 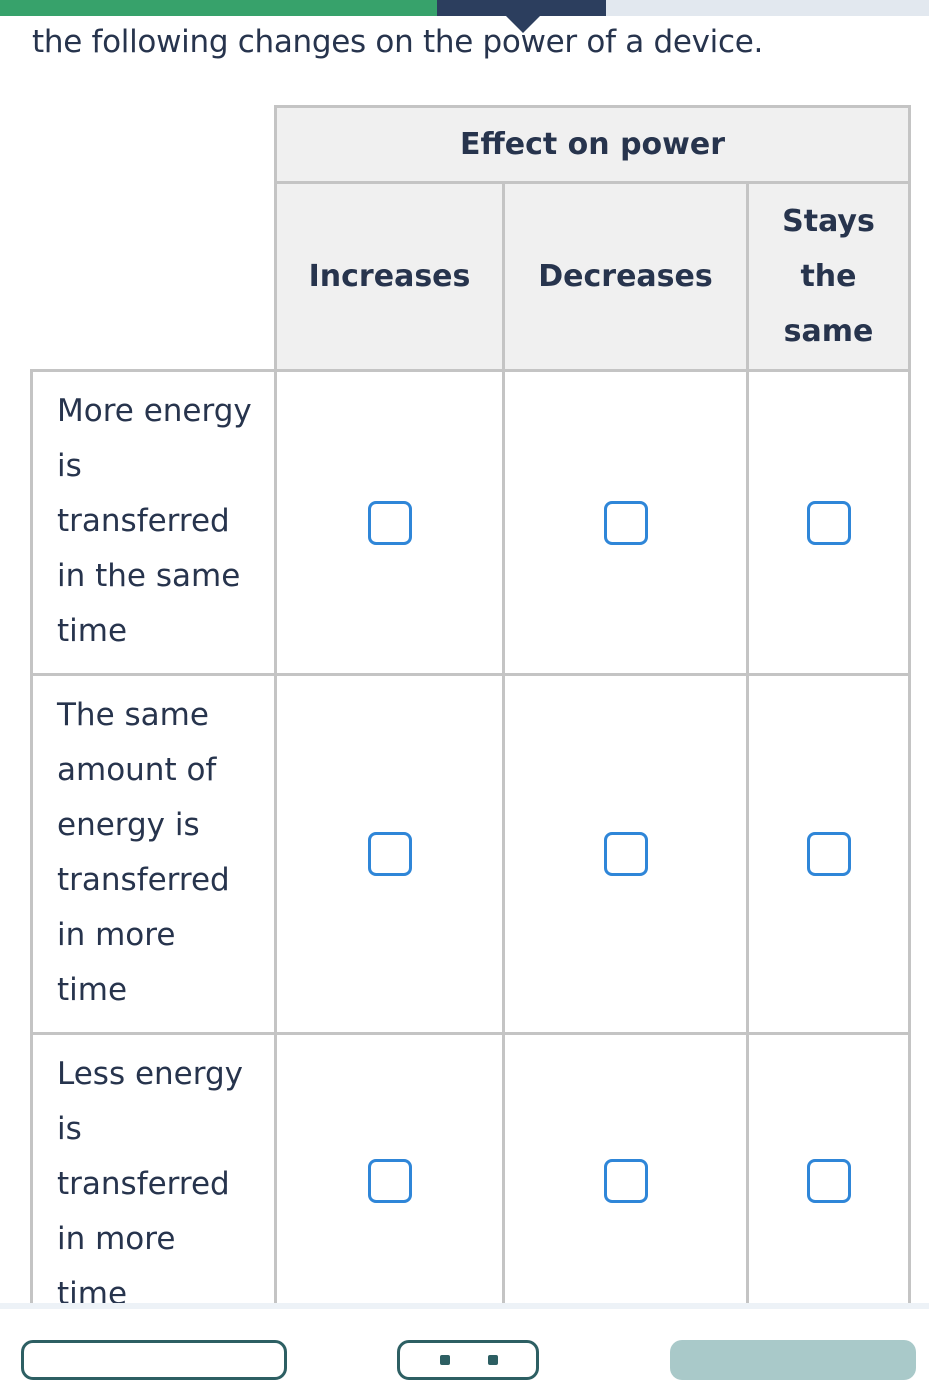 What do you see at coordinates (592, 144) in the screenshot?
I see `group-header: Effect on power` at bounding box center [592, 144].